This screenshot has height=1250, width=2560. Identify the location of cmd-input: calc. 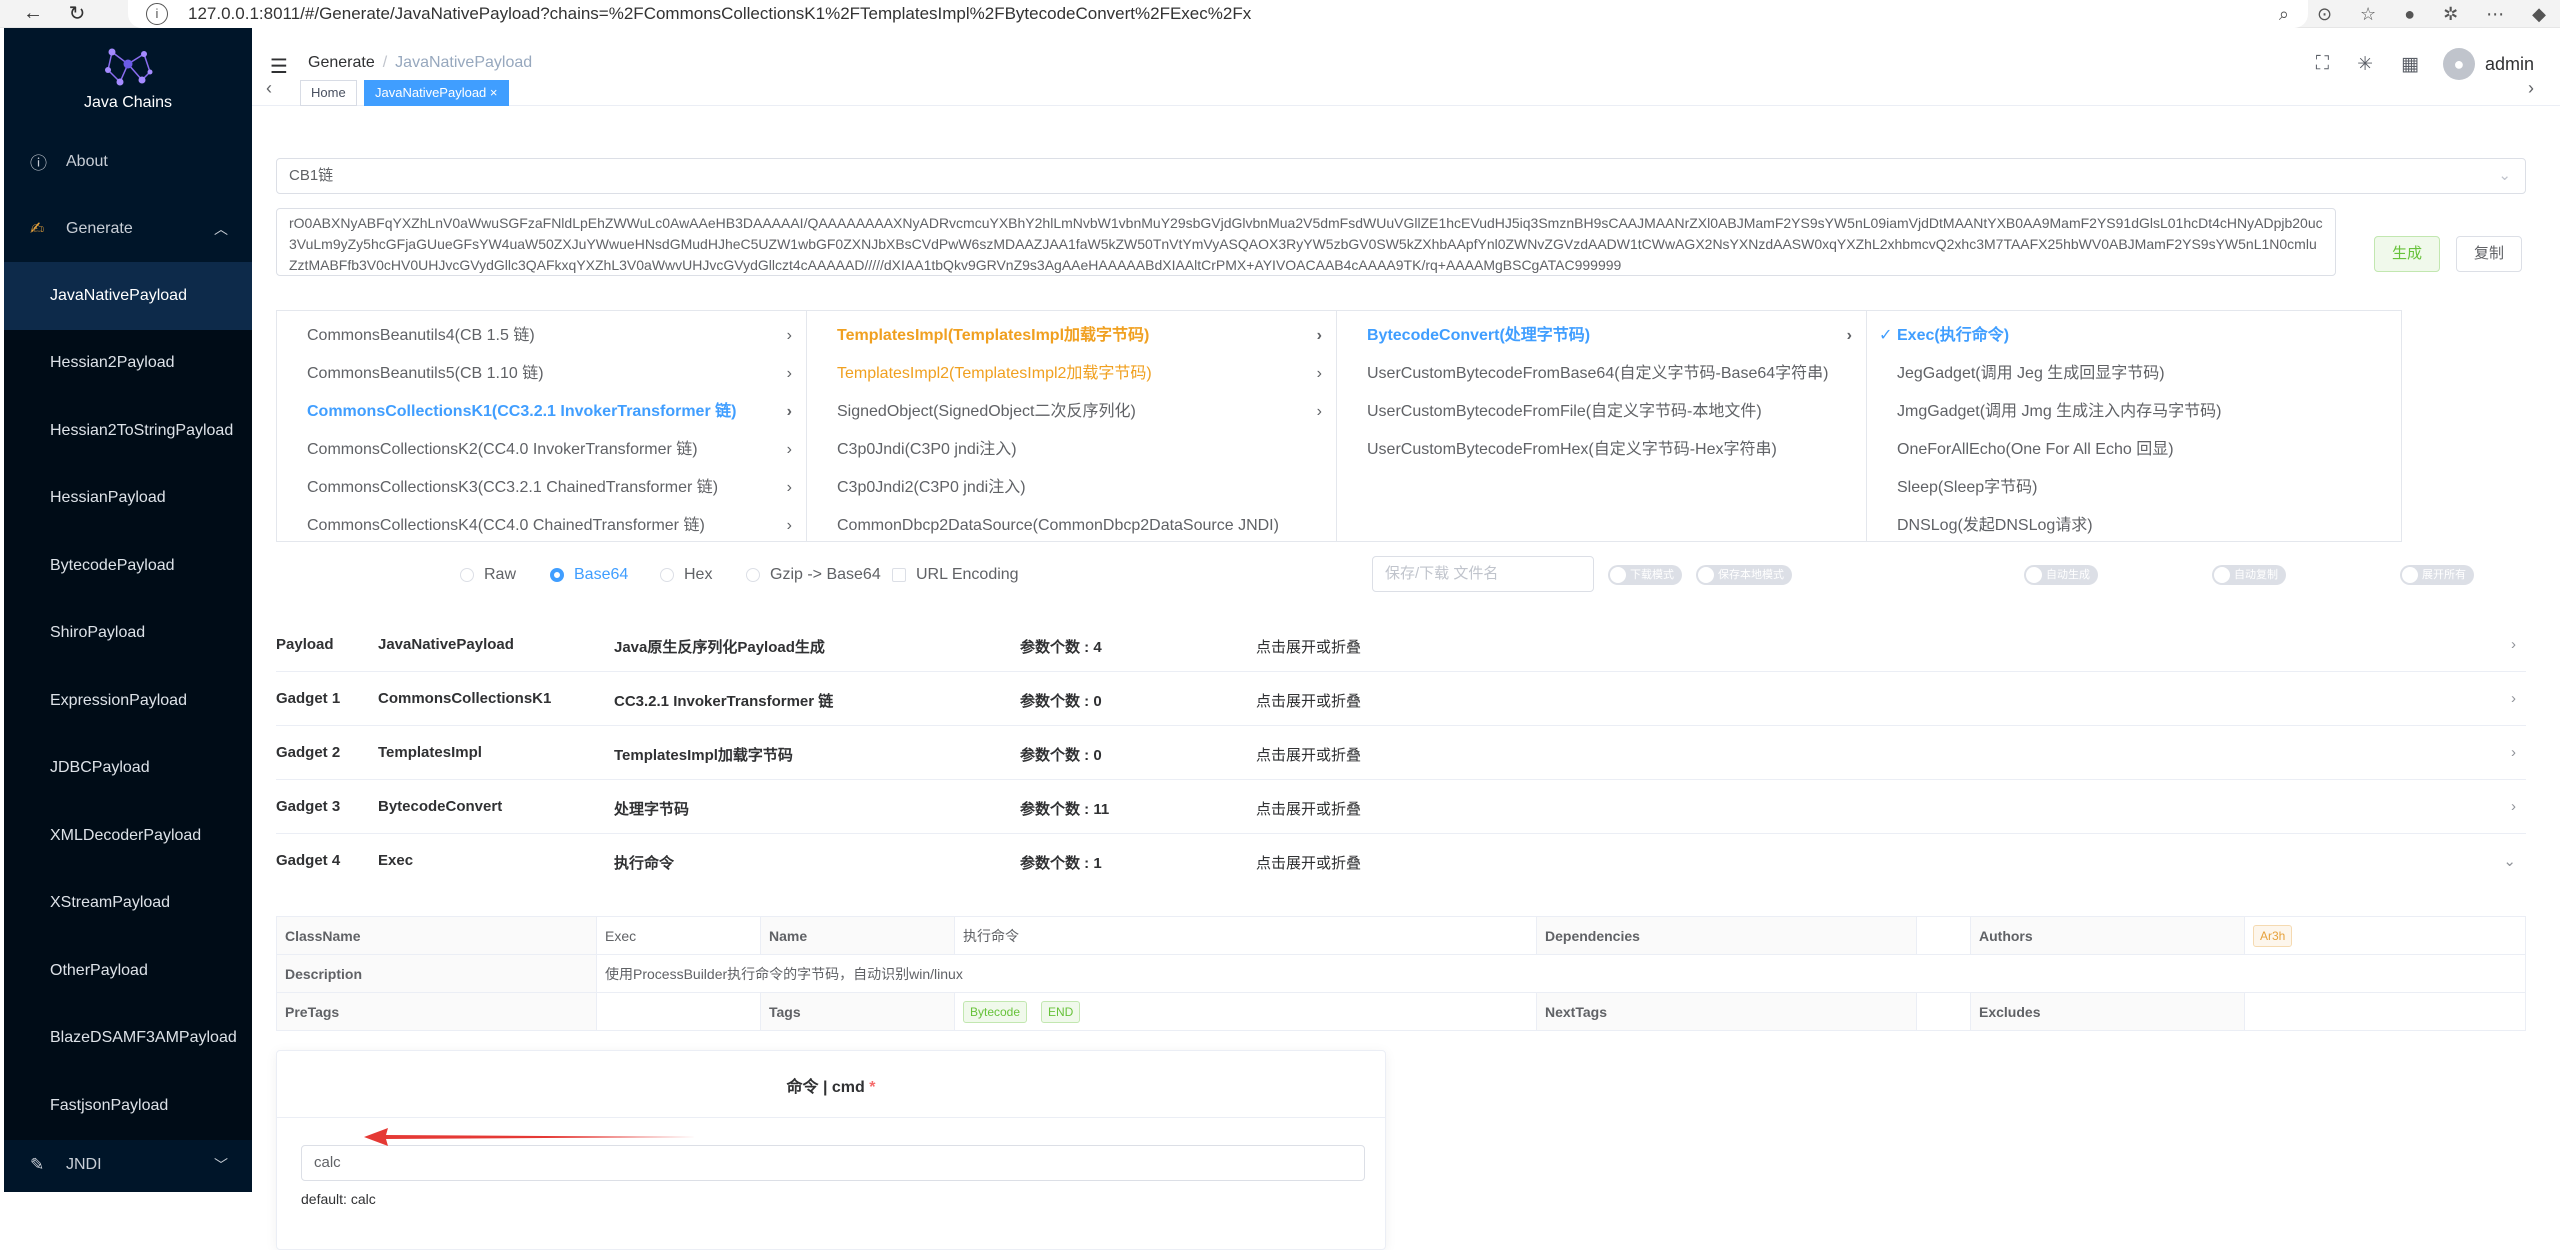
(833, 1163).